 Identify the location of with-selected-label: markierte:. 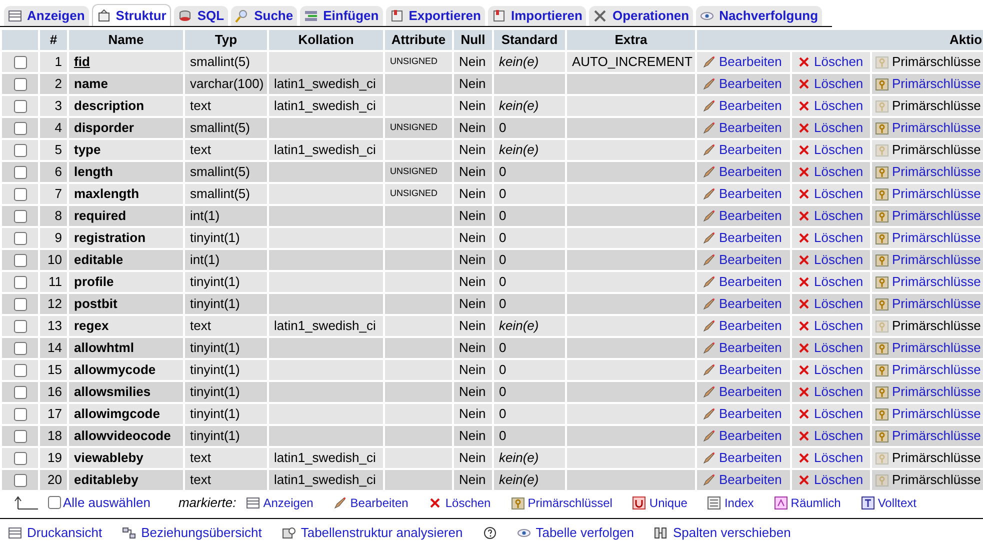
(207, 503).